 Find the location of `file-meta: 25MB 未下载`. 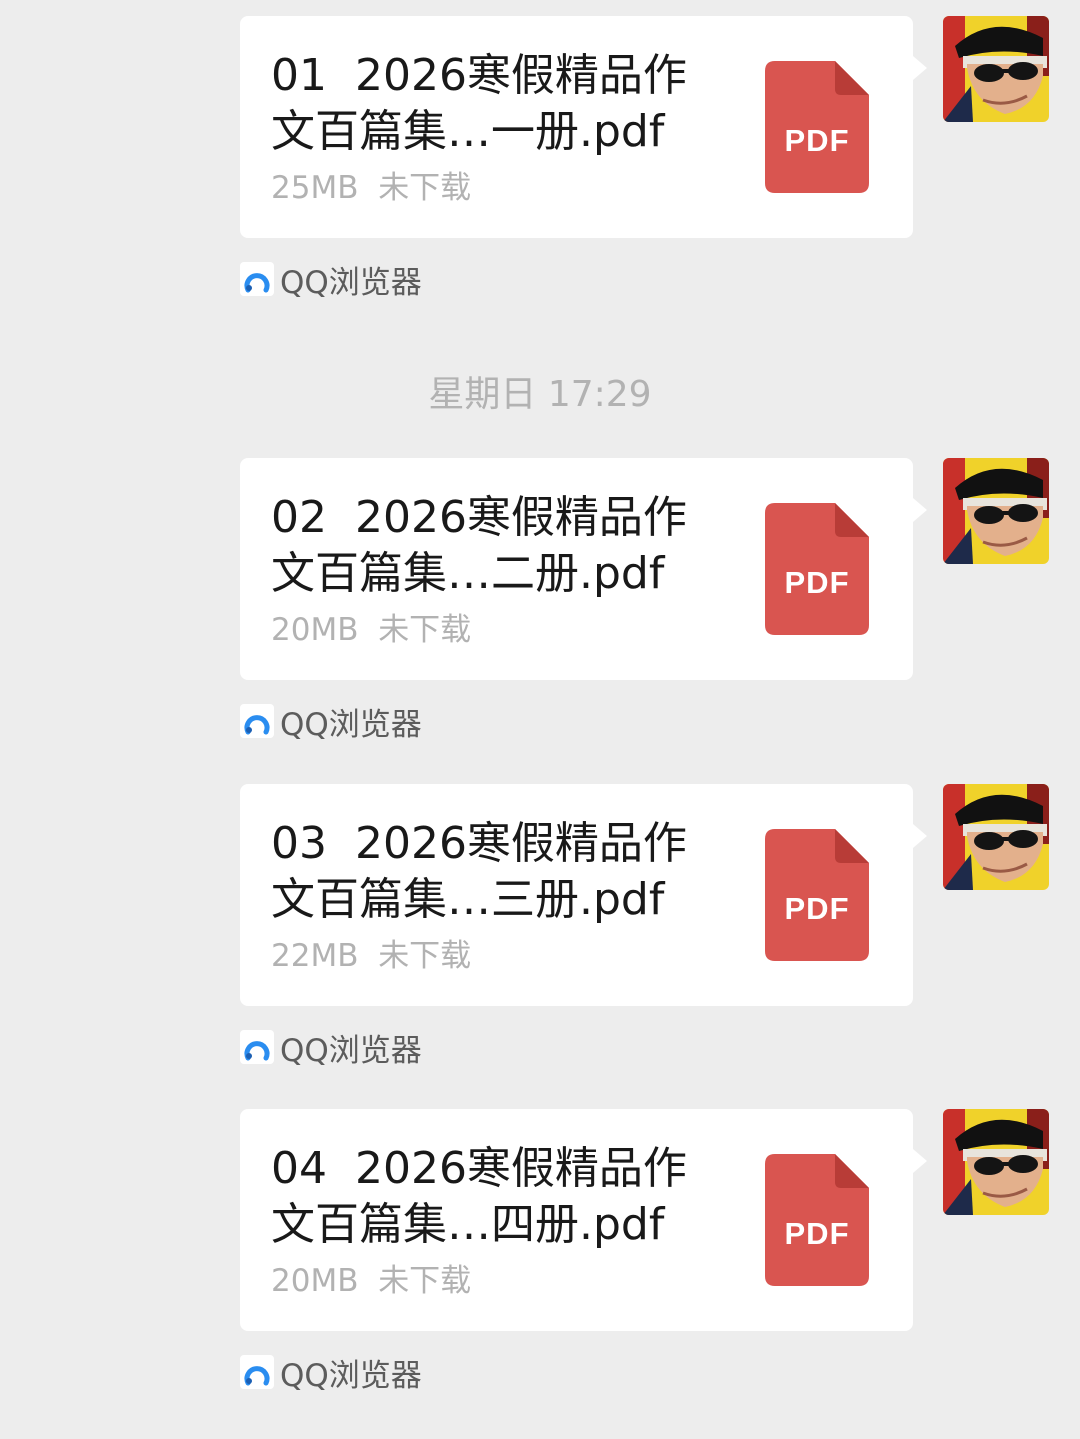

file-meta: 25MB 未下载 is located at coordinates (371, 188).